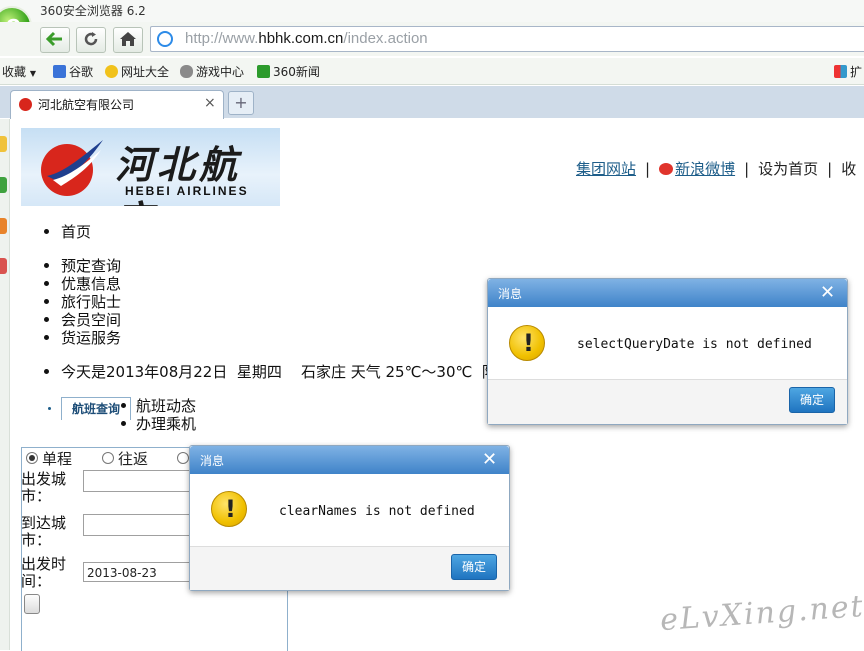  I want to click on one-way-radio, so click(32, 458).